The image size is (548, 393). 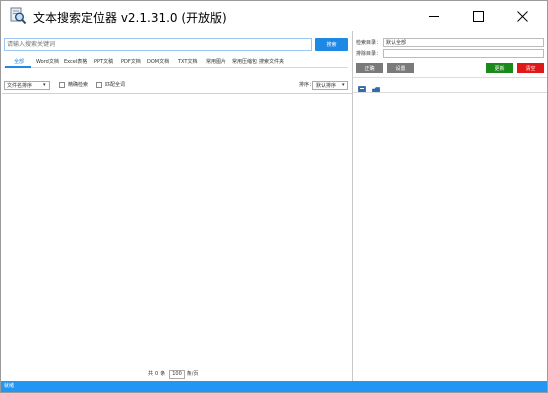 I want to click on minimize-button, so click(x=434, y=16).